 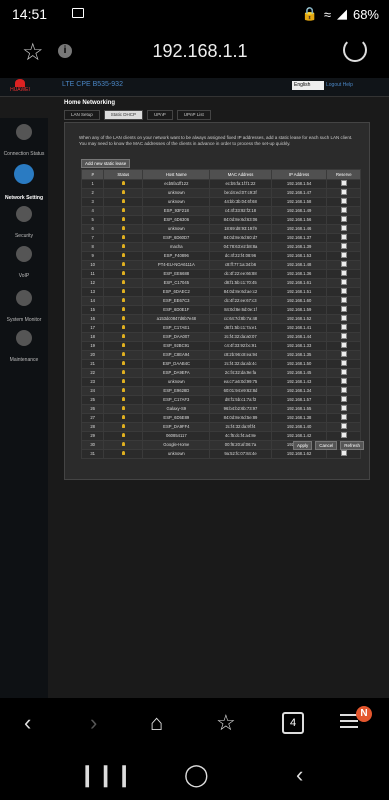 What do you see at coordinates (24, 222) in the screenshot?
I see `nav-security: Security` at bounding box center [24, 222].